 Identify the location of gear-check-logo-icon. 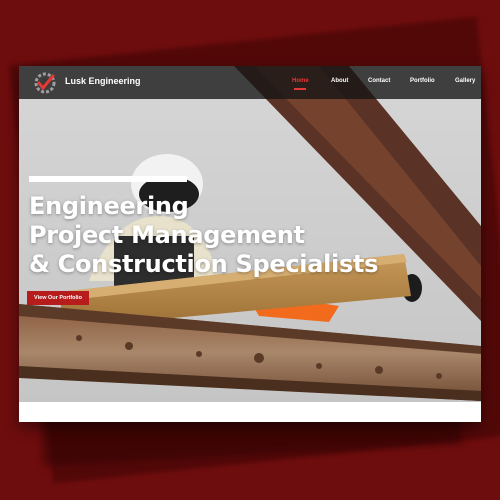
(45, 83).